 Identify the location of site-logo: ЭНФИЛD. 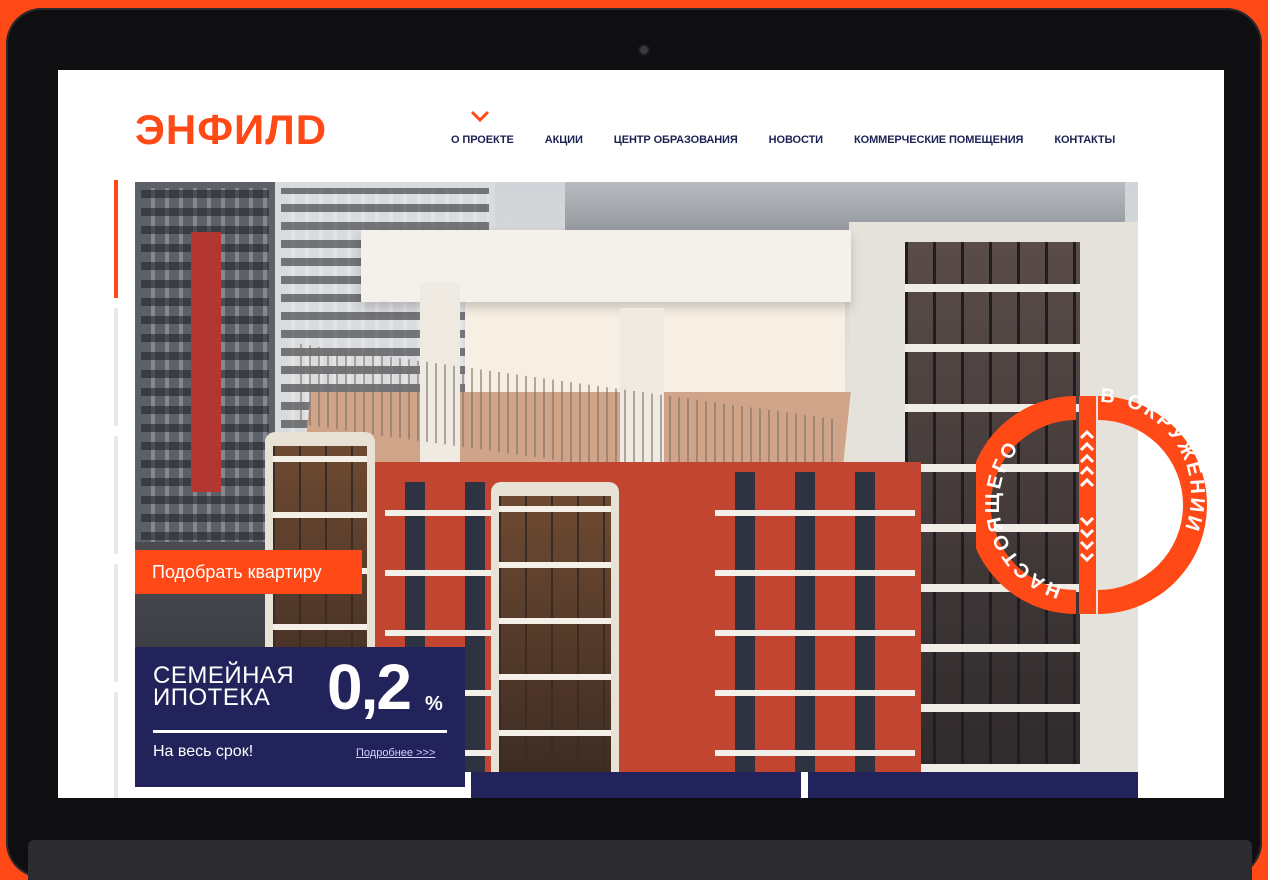
(231, 130).